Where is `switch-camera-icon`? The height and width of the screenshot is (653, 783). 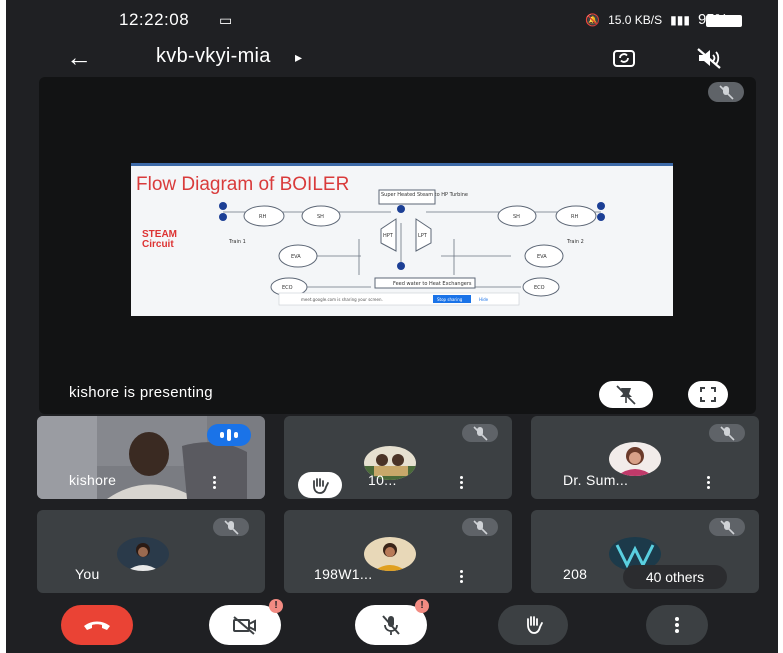
switch-camera-icon is located at coordinates (624, 58).